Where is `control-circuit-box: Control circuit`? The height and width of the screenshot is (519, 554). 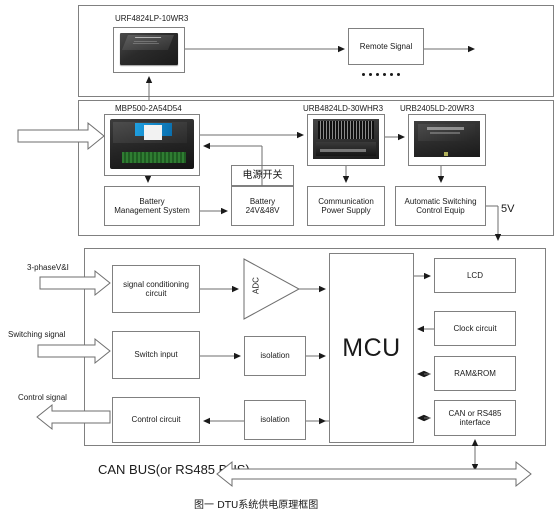 control-circuit-box: Control circuit is located at coordinates (156, 420).